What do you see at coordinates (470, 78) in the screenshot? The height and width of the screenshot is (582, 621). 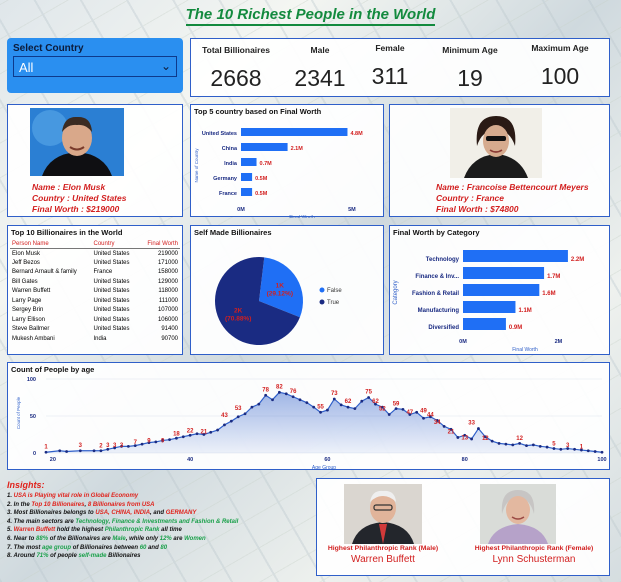 I see `kpi-value: 19` at bounding box center [470, 78].